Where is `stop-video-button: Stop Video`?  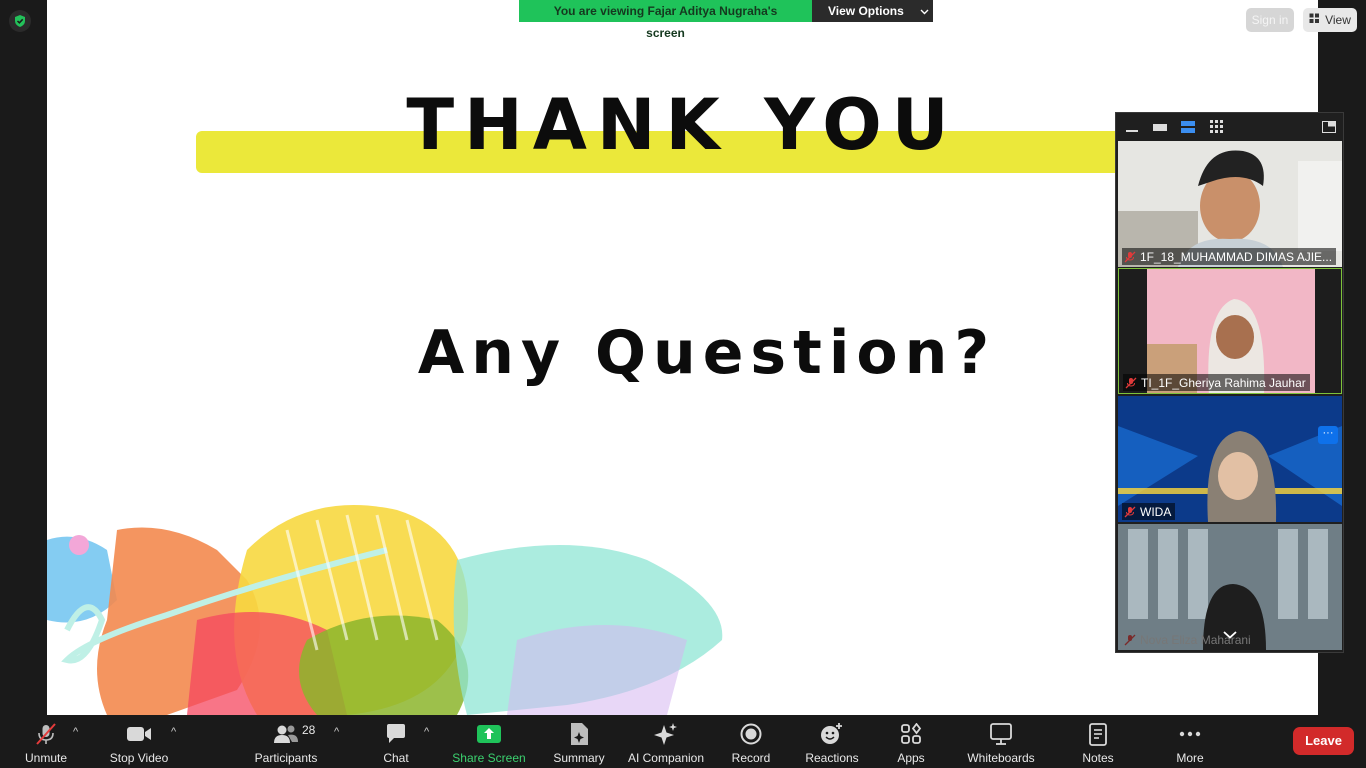 stop-video-button: Stop Video is located at coordinates (139, 741).